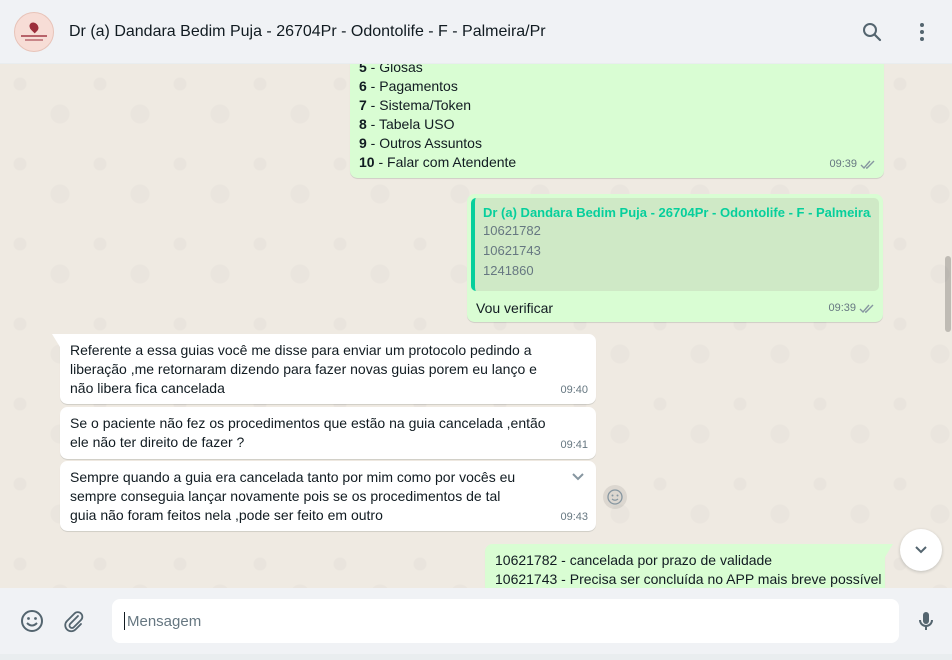  What do you see at coordinates (922, 32) in the screenshot?
I see `kebab-menu-icon` at bounding box center [922, 32].